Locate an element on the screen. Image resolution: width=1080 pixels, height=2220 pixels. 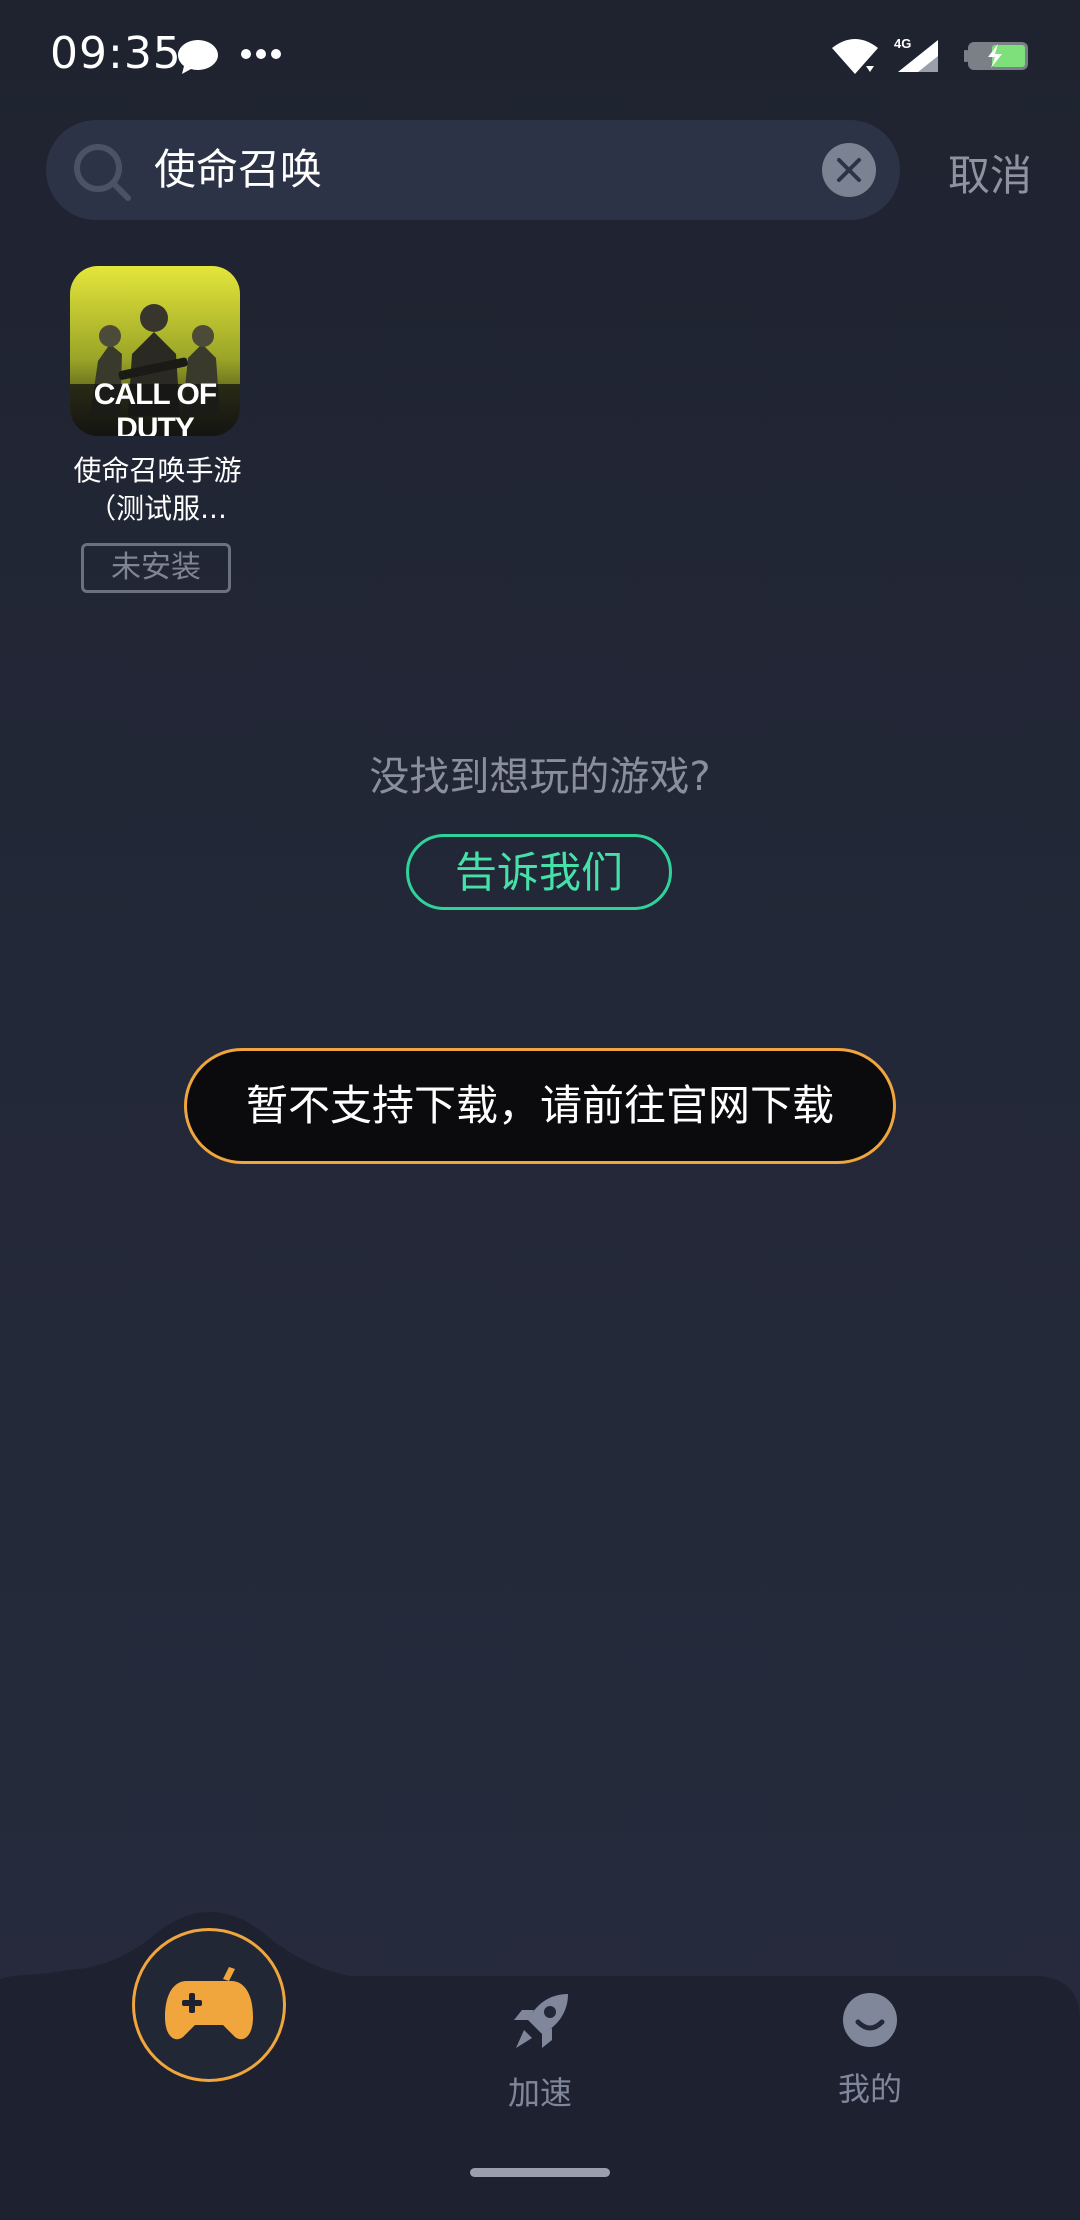
game-result-item: CALL OF DUTY 使命召唤手游（测试服... 未安装 is located at coordinates (157, 429).